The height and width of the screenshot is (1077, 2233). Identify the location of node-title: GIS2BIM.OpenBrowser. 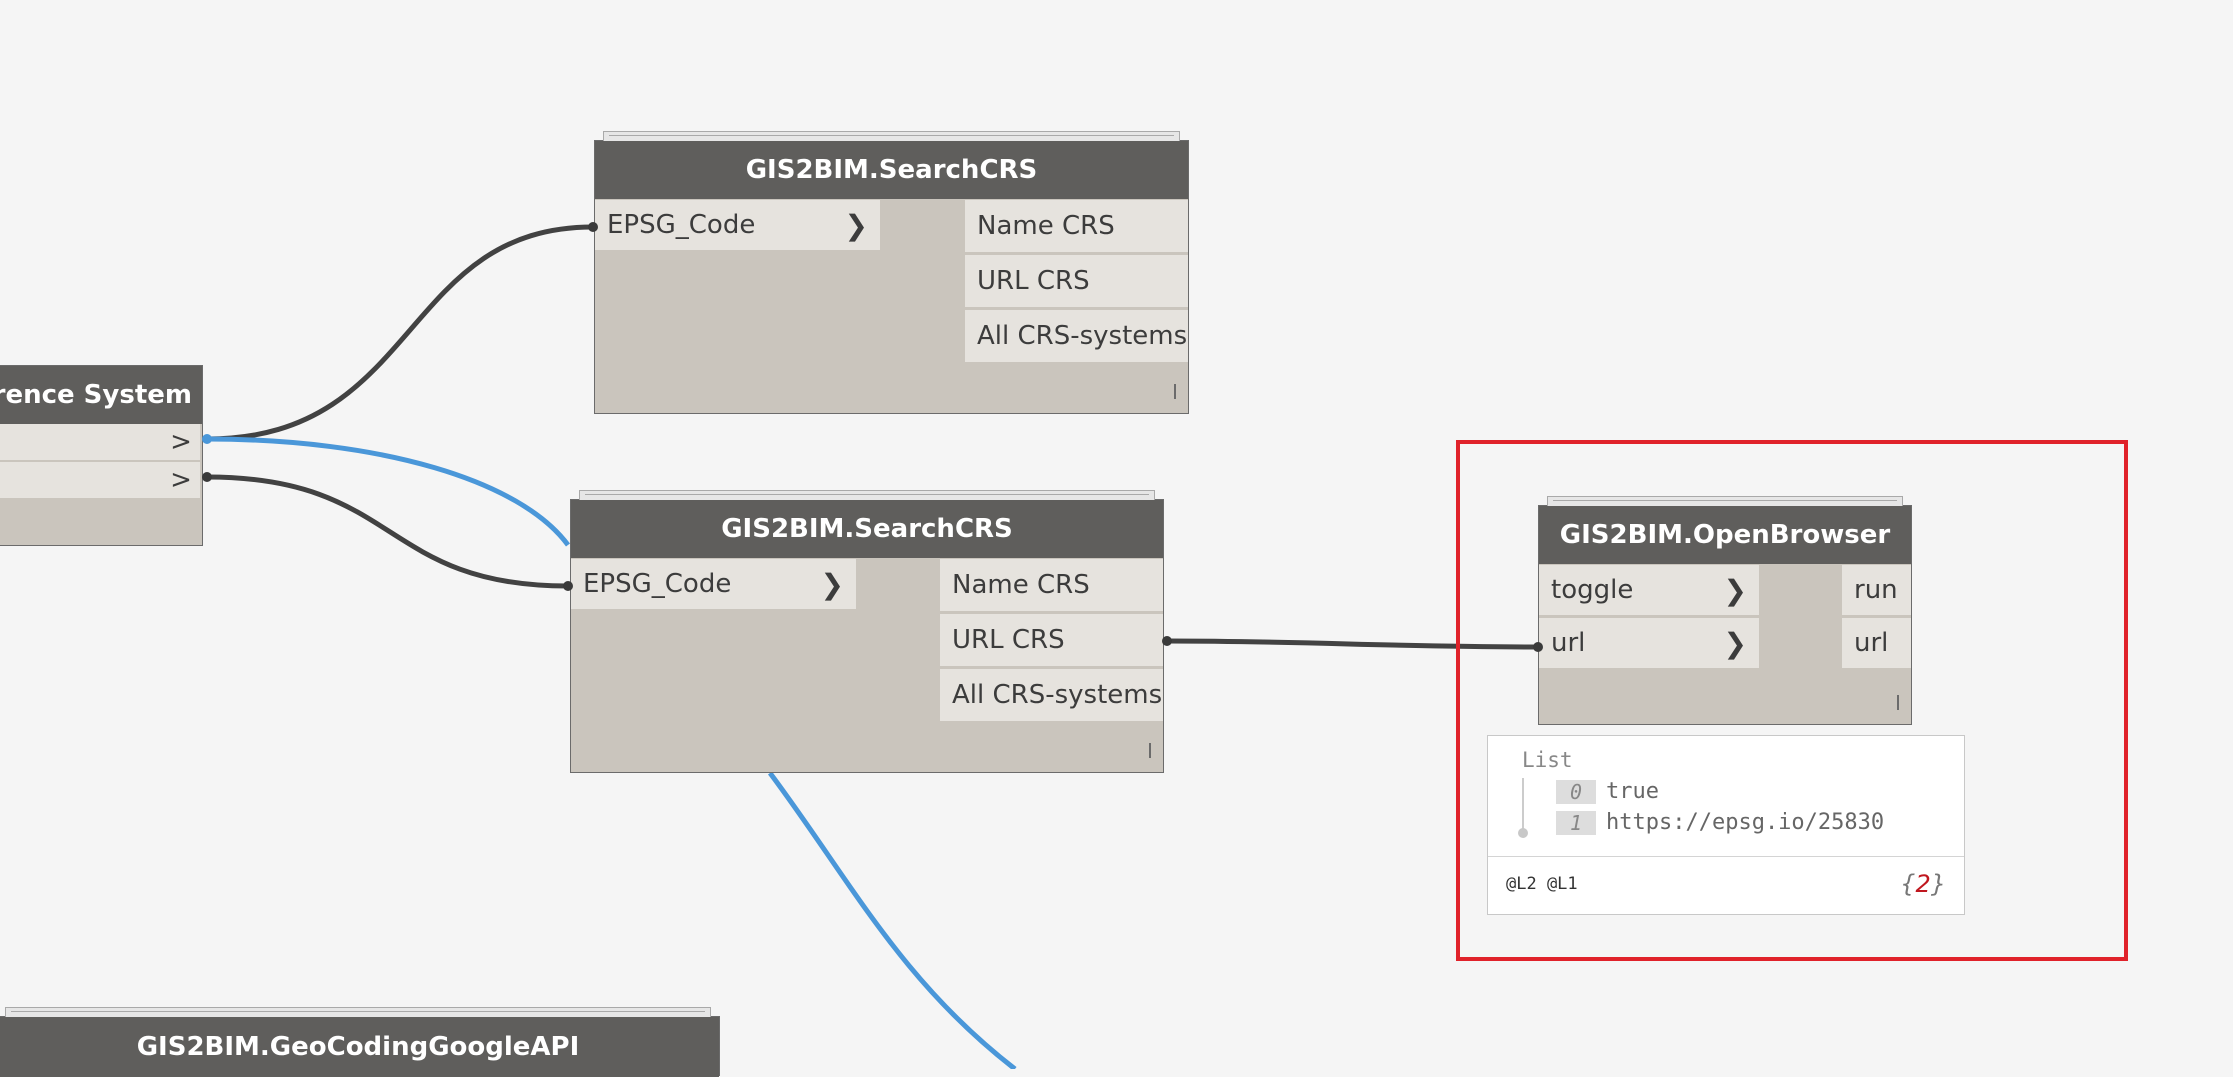
(1725, 535).